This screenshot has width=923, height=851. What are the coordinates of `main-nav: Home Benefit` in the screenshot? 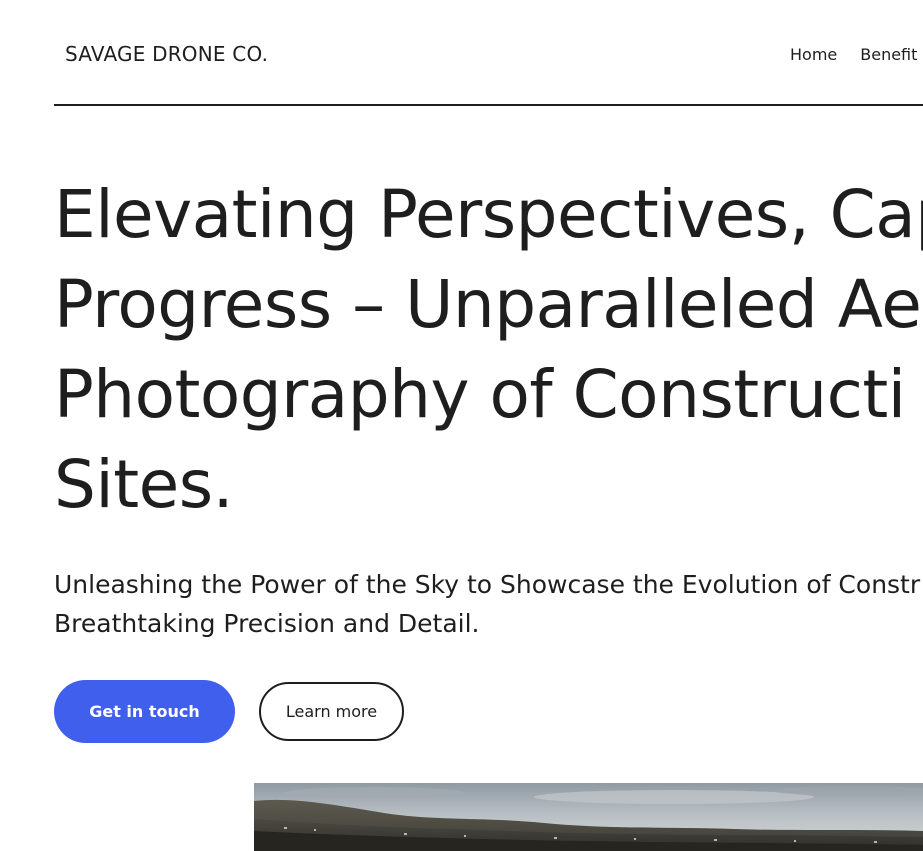 It's located at (853, 54).